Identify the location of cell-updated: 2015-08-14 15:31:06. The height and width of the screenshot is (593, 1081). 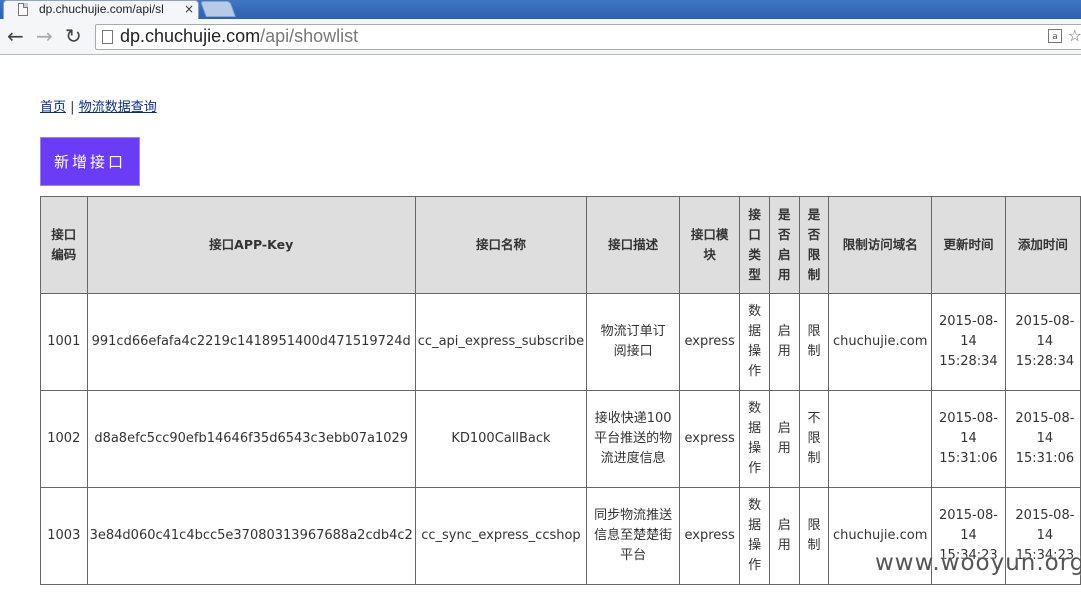
(968, 439).